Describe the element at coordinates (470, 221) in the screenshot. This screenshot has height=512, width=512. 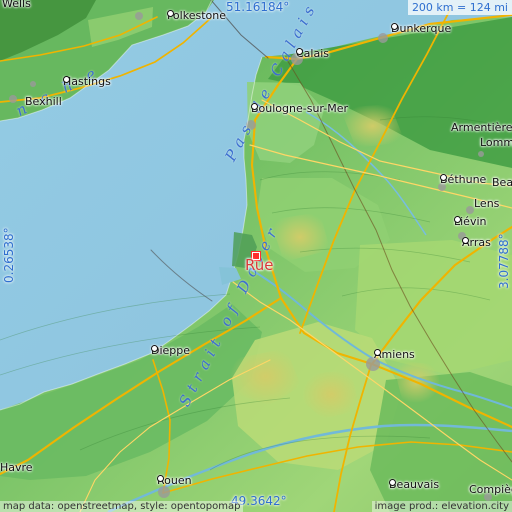
I see `place-lievin: Liévin` at that location.